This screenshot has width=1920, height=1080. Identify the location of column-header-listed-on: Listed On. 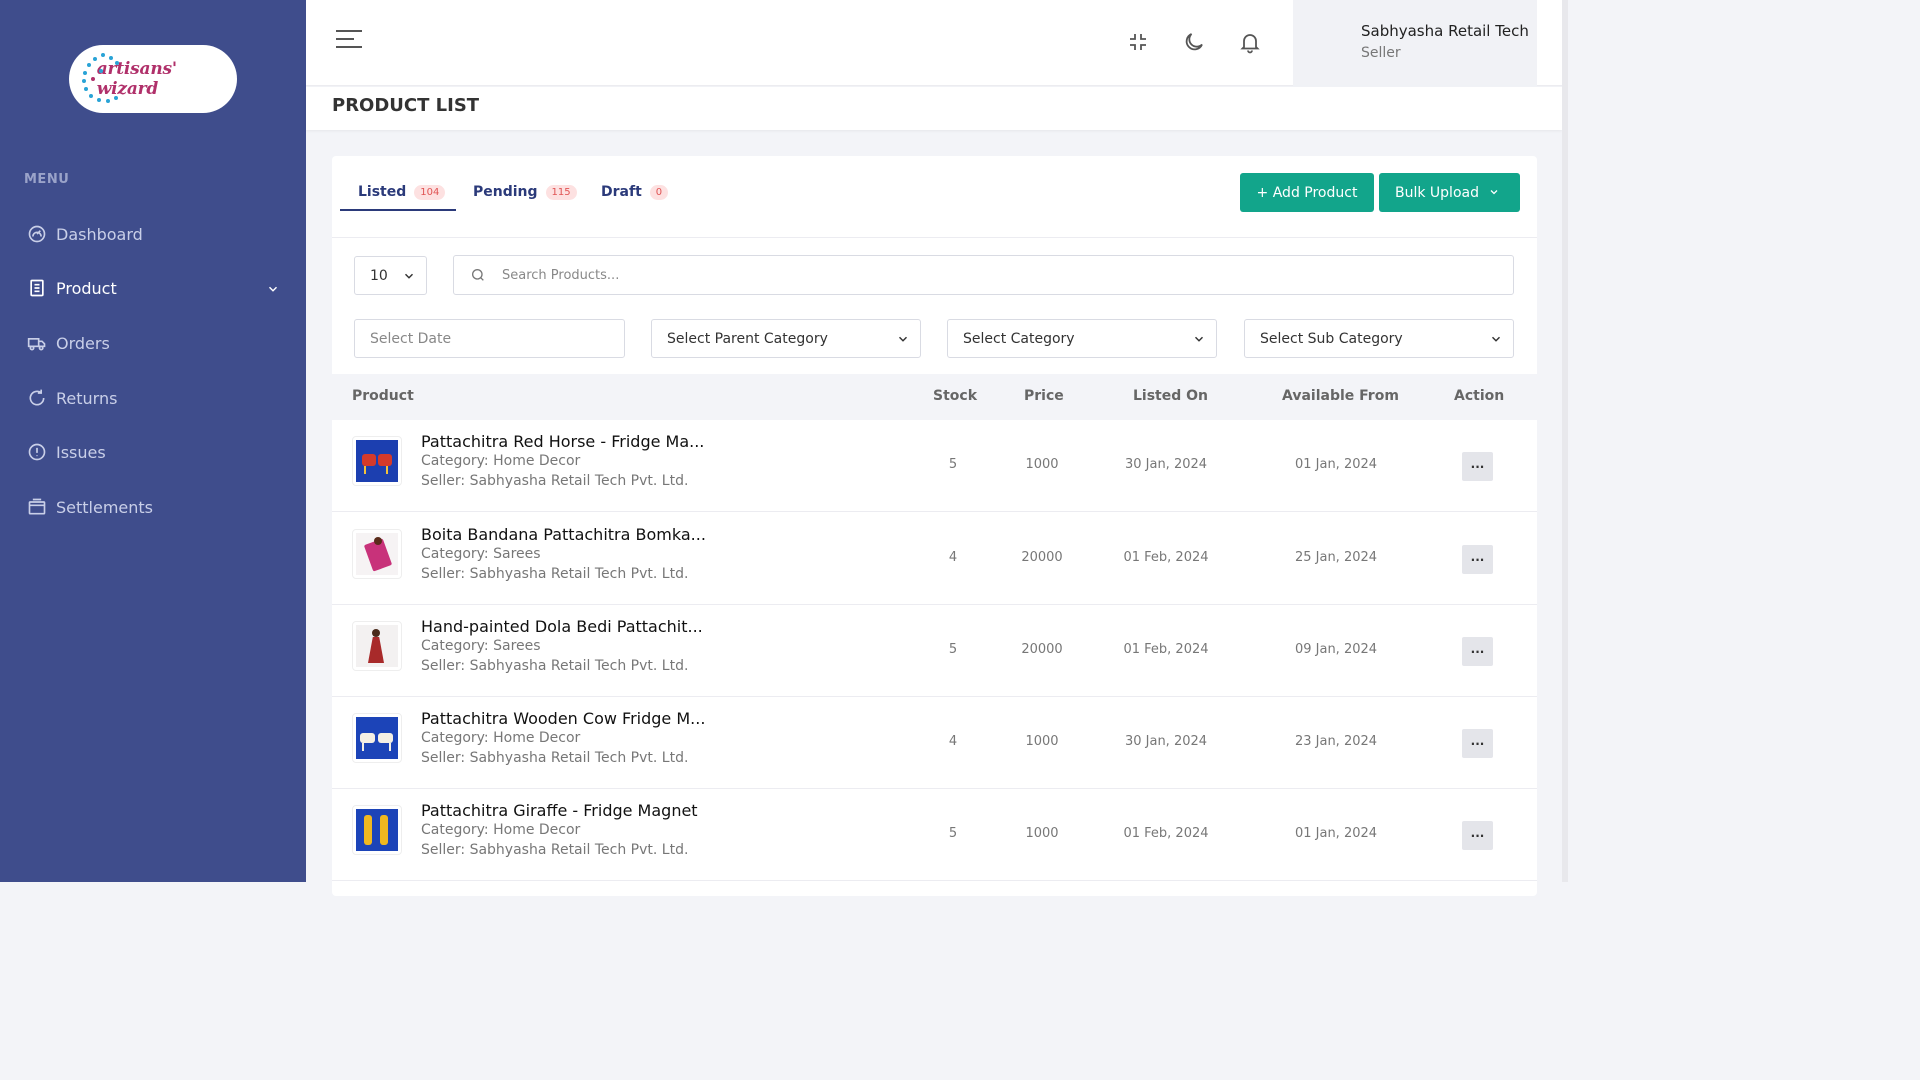
(1170, 396).